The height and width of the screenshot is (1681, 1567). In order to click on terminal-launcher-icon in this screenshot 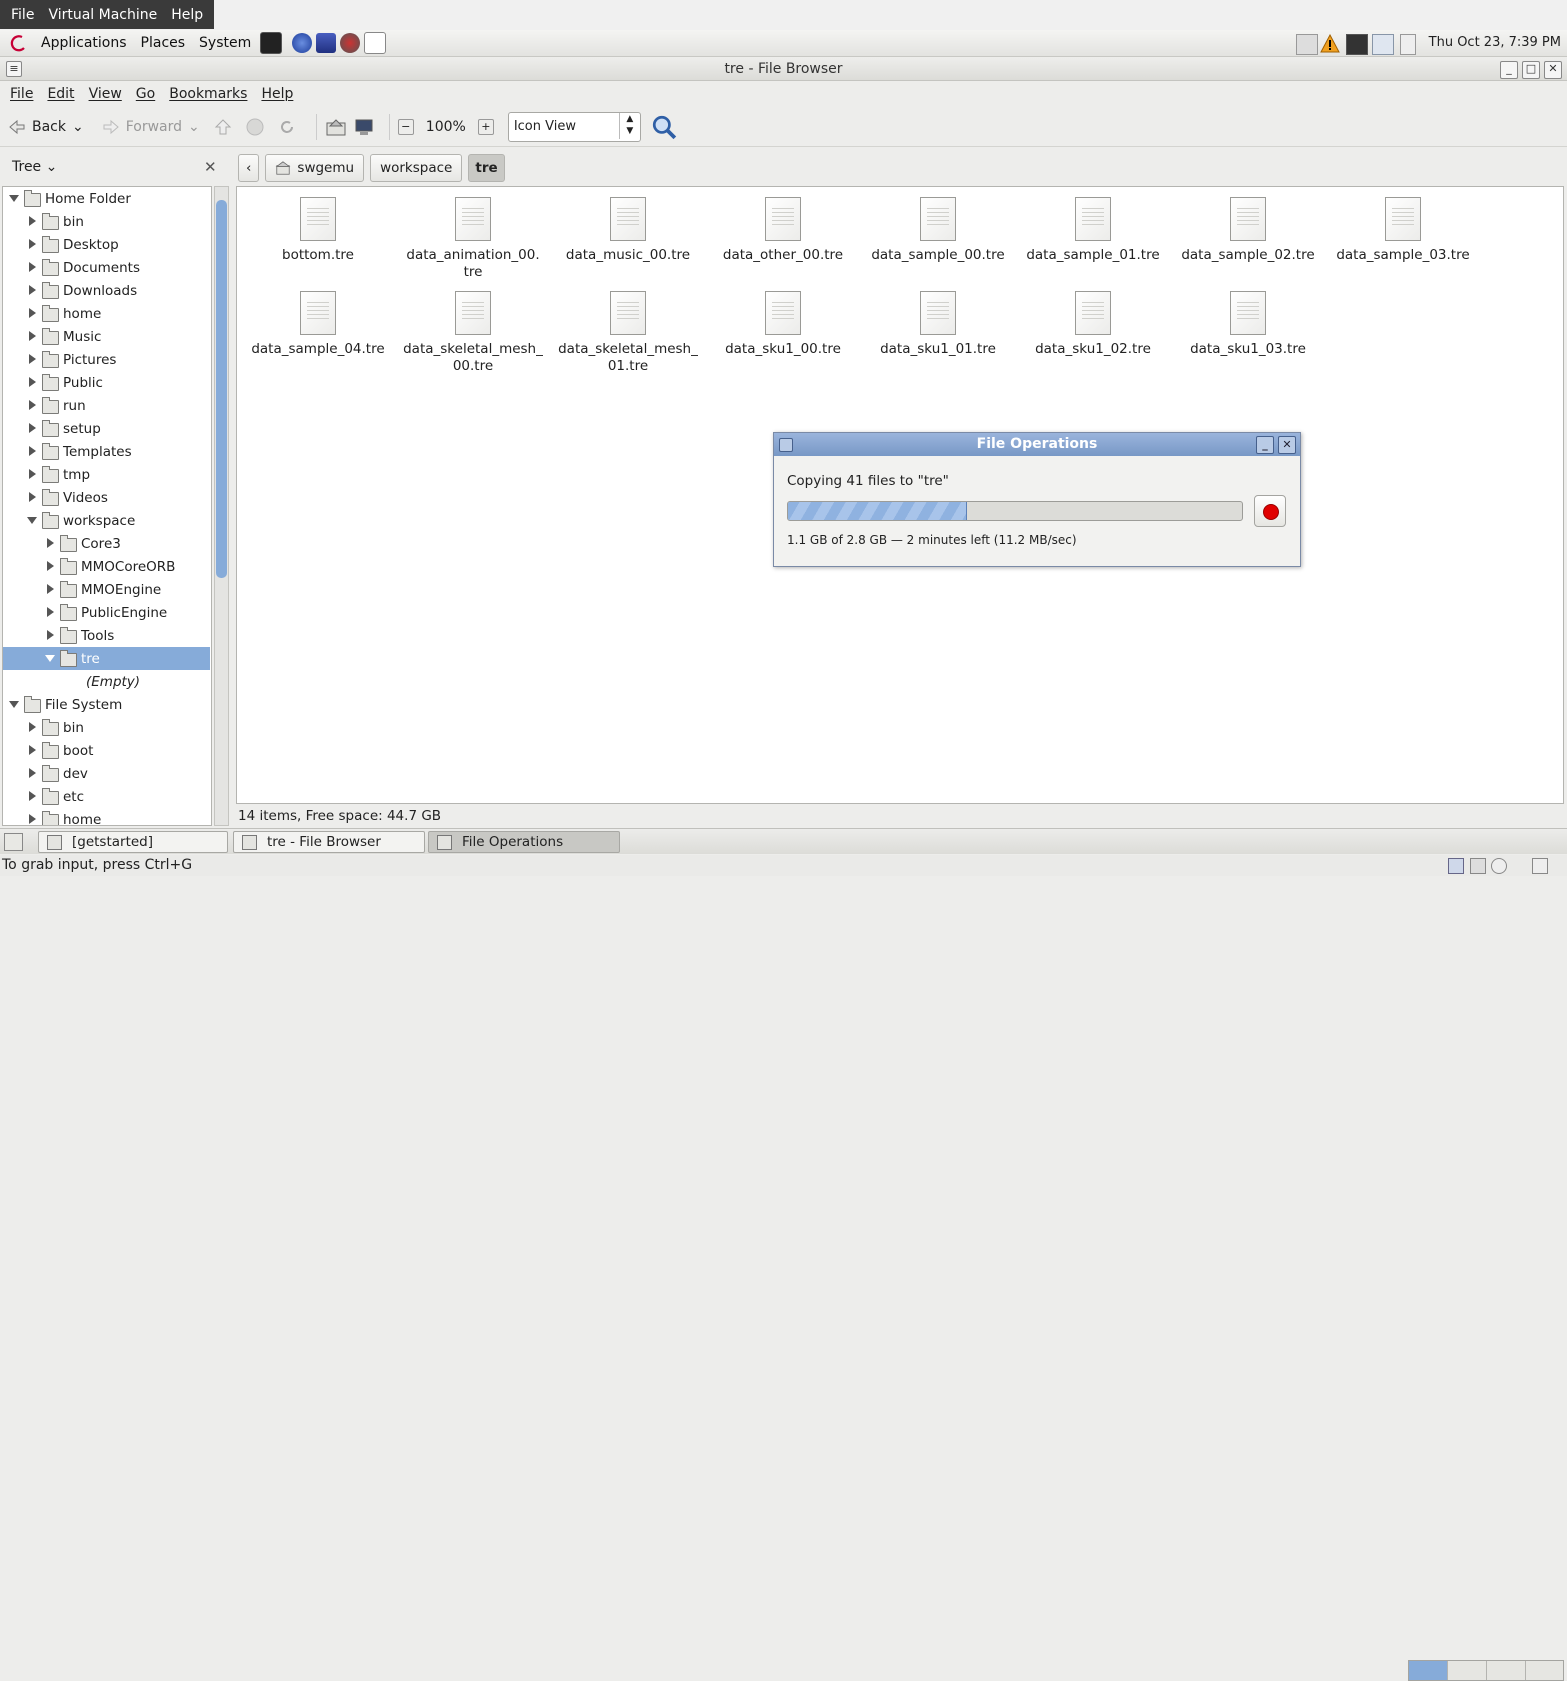, I will do `click(271, 43)`.